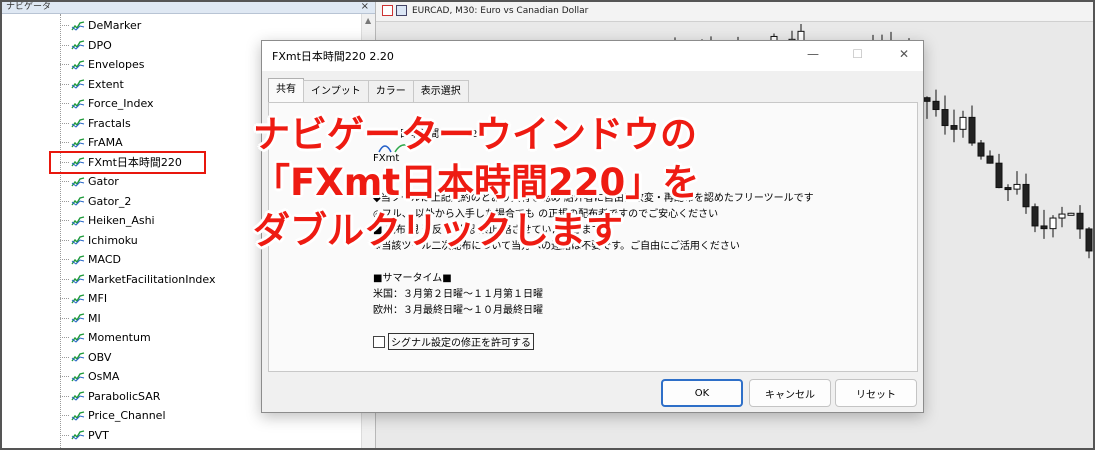 This screenshot has width=1095, height=450. What do you see at coordinates (89, 181) in the screenshot?
I see `navigator-item: Gator` at bounding box center [89, 181].